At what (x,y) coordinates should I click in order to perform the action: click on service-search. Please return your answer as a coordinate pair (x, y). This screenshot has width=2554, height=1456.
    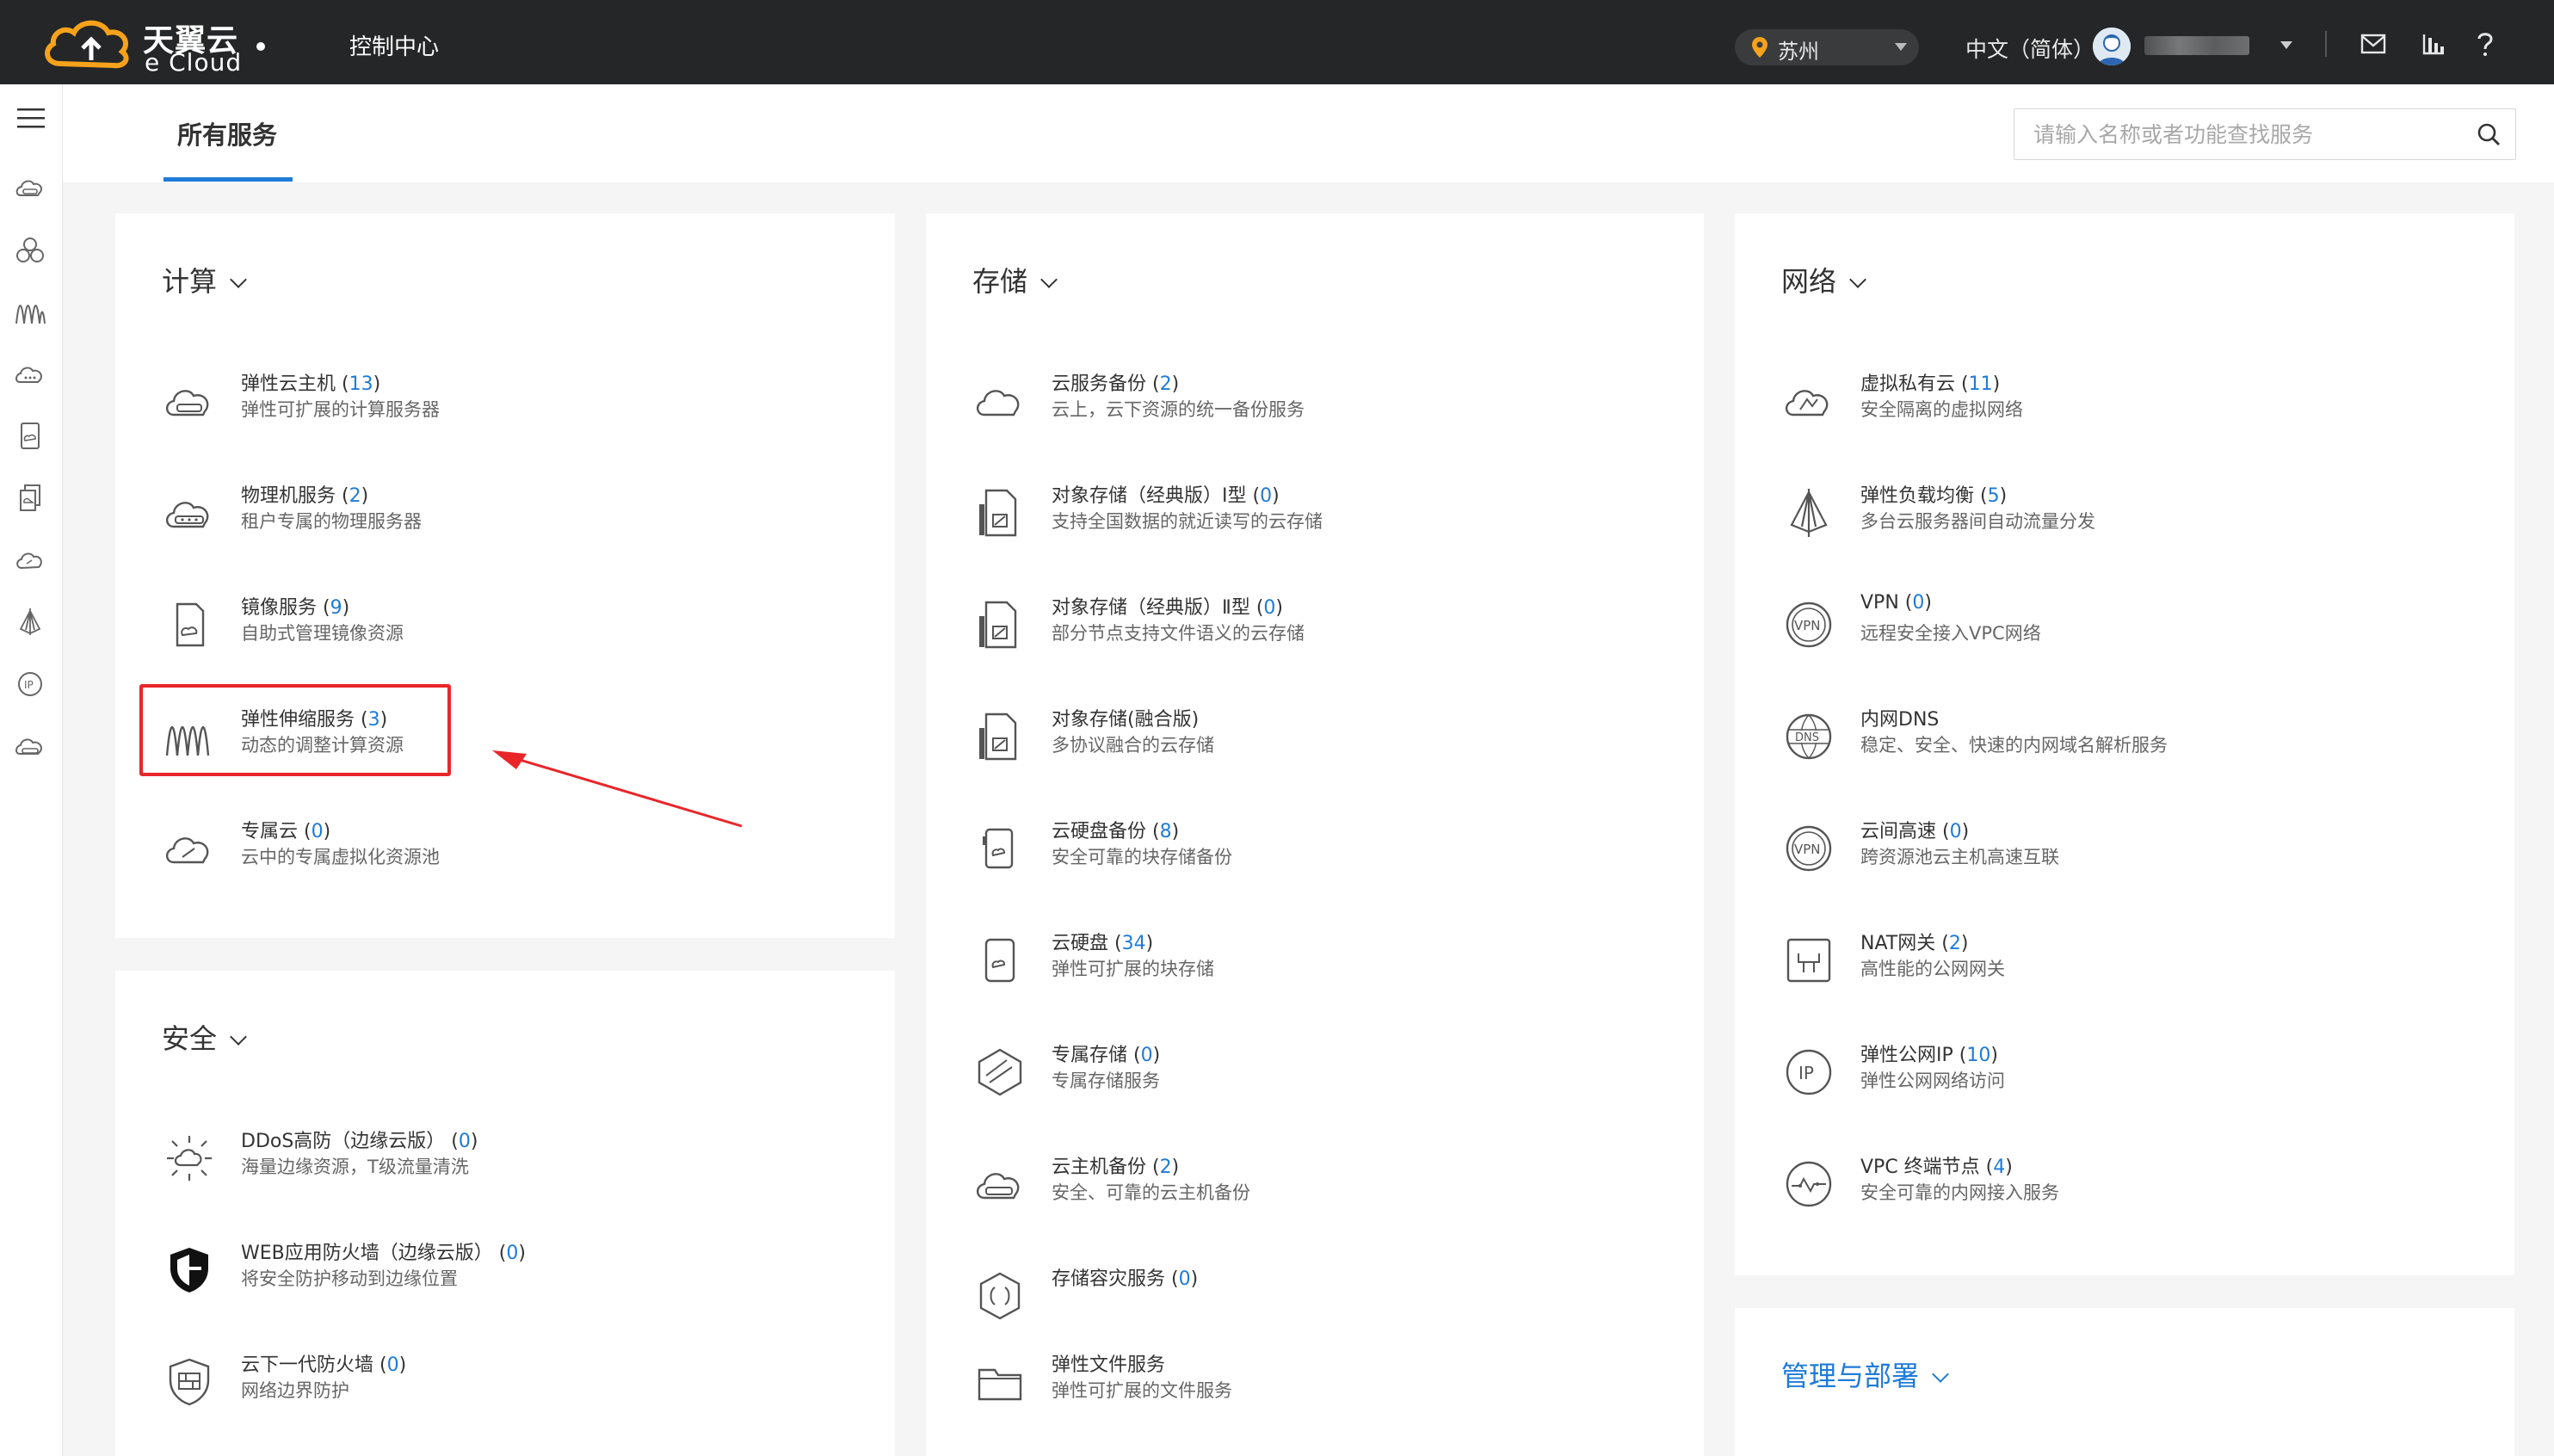
    Looking at the image, I should click on (2265, 134).